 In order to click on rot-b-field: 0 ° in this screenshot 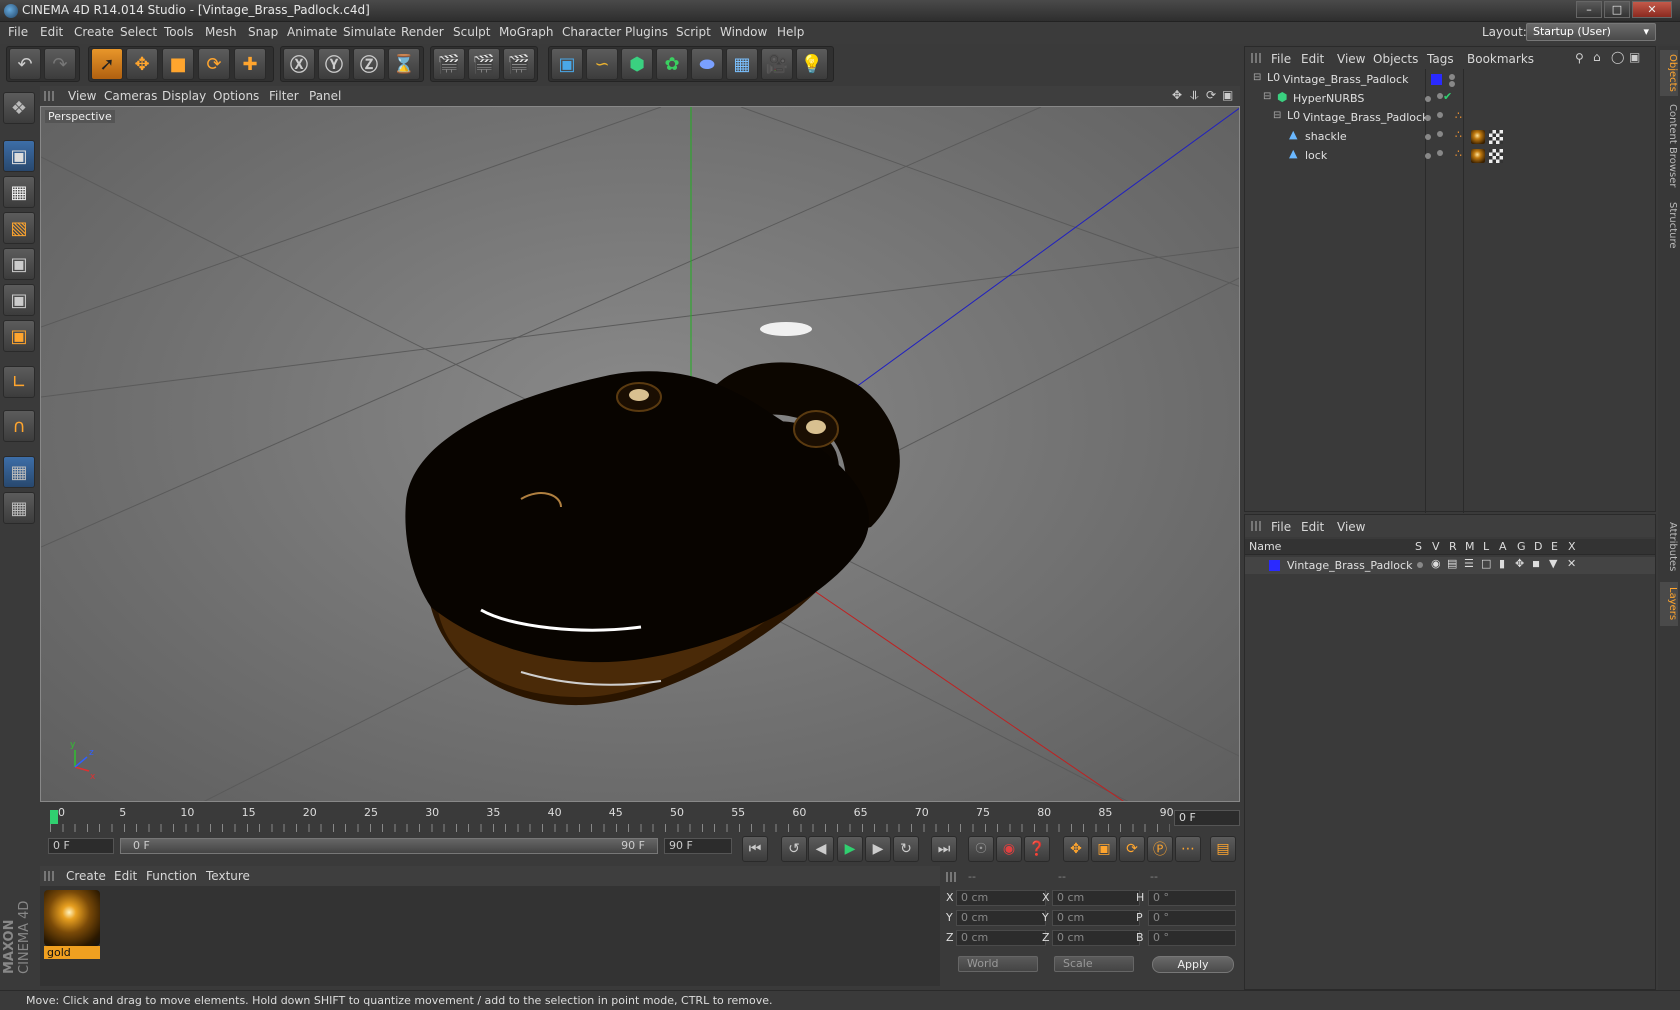, I will do `click(1192, 938)`.